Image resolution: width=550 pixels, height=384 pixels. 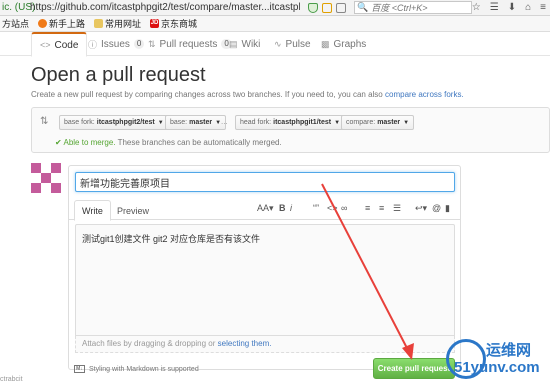 What do you see at coordinates (265, 182) in the screenshot?
I see `pr-title-input` at bounding box center [265, 182].